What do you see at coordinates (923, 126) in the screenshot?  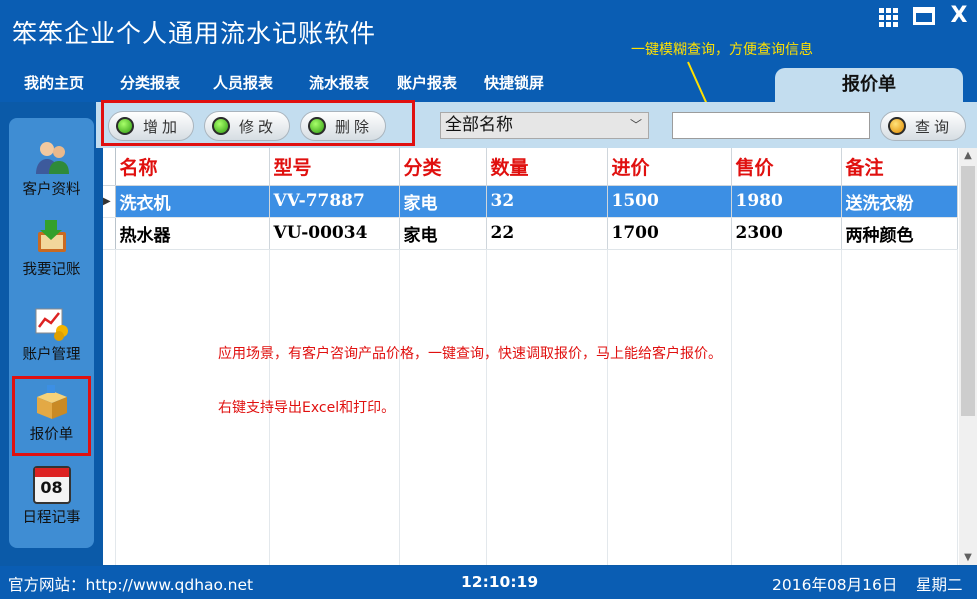 I see `query-button: 查询` at bounding box center [923, 126].